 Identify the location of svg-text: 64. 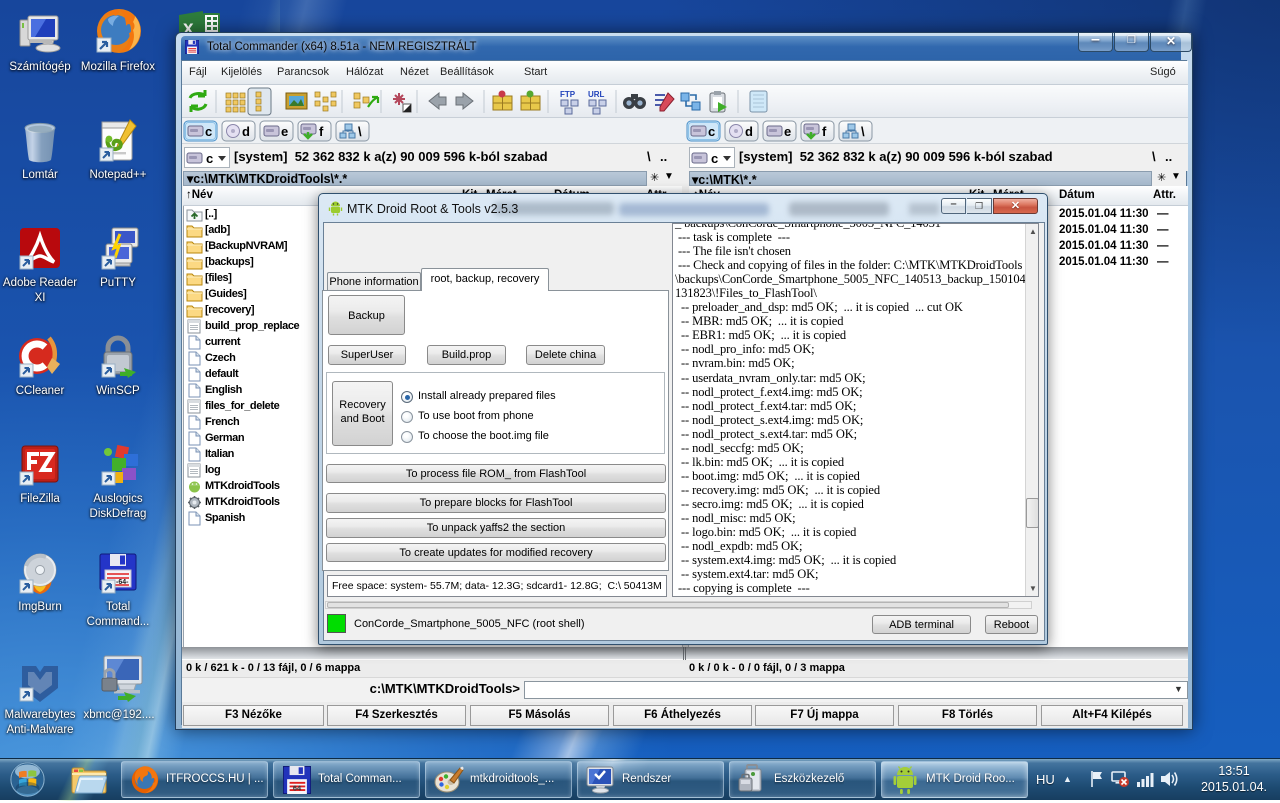
(297, 788).